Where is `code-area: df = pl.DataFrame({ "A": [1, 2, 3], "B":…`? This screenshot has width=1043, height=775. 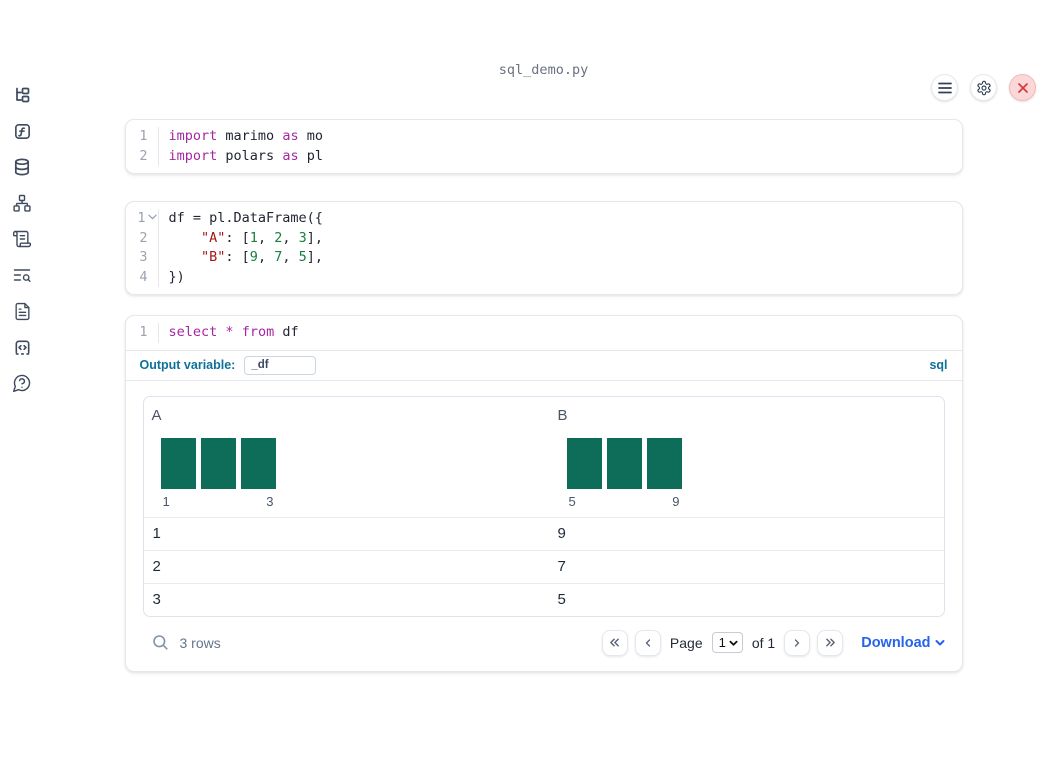
code-area: df = pl.DataFrame({ "A": [1, 2, 3], "B":… is located at coordinates (241, 248).